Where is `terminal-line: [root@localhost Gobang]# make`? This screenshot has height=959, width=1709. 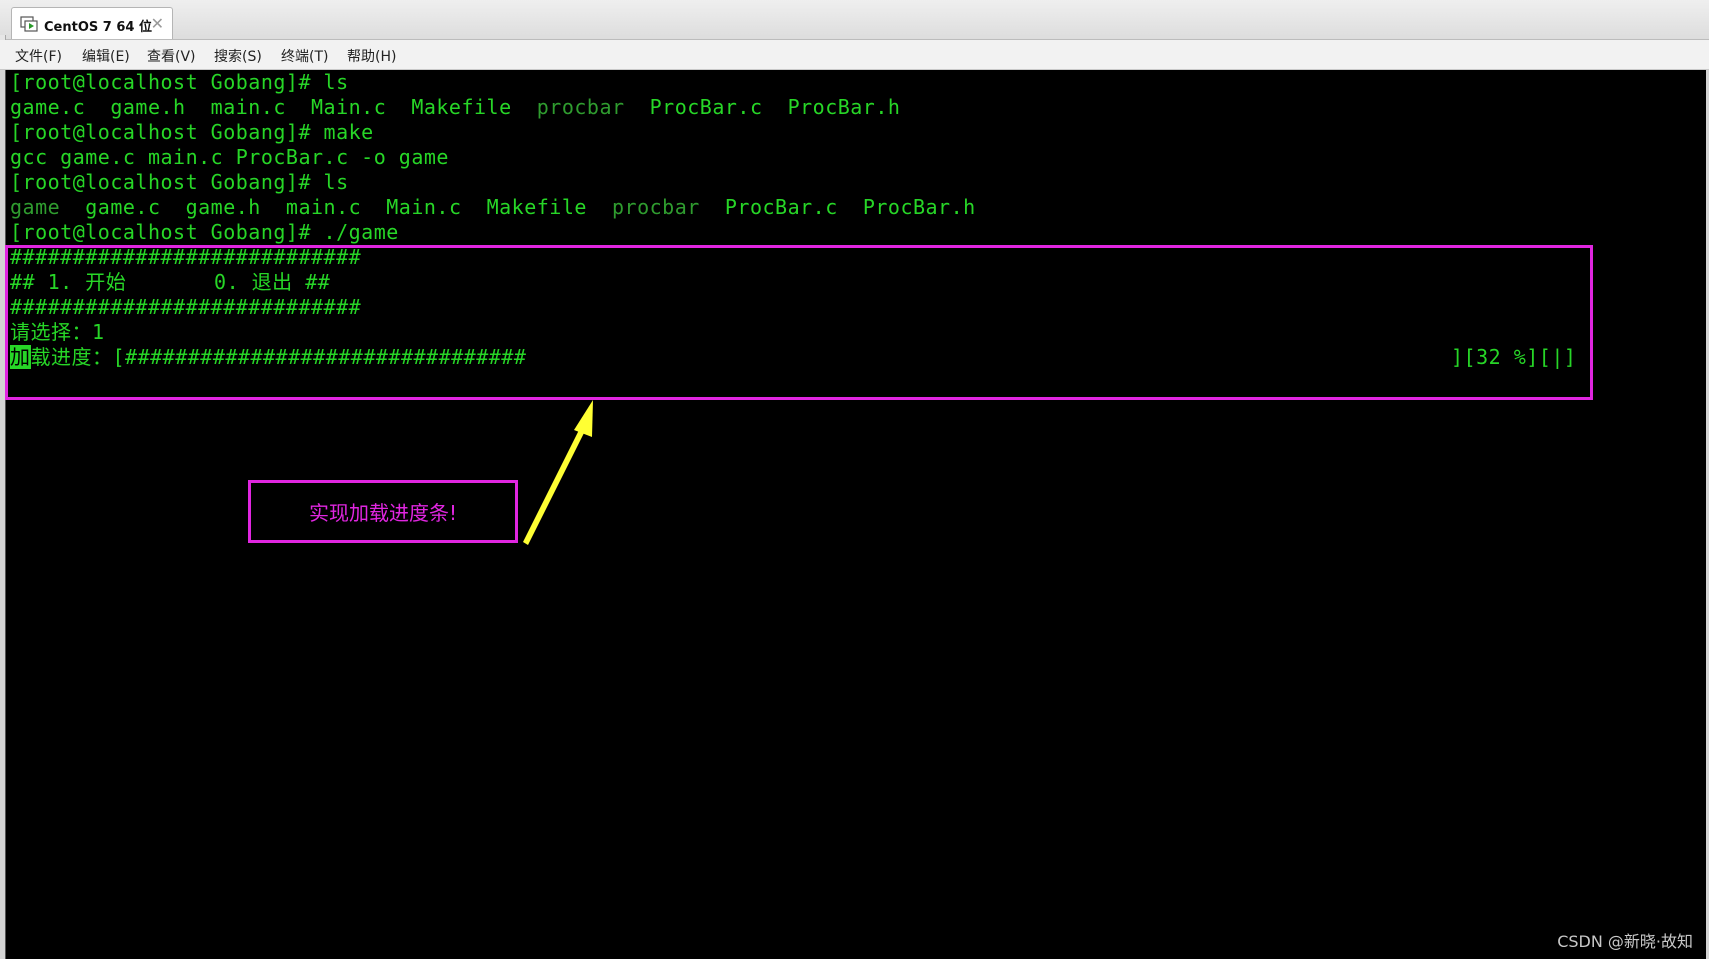
terminal-line: [root@localhost Gobang]# make is located at coordinates (192, 132).